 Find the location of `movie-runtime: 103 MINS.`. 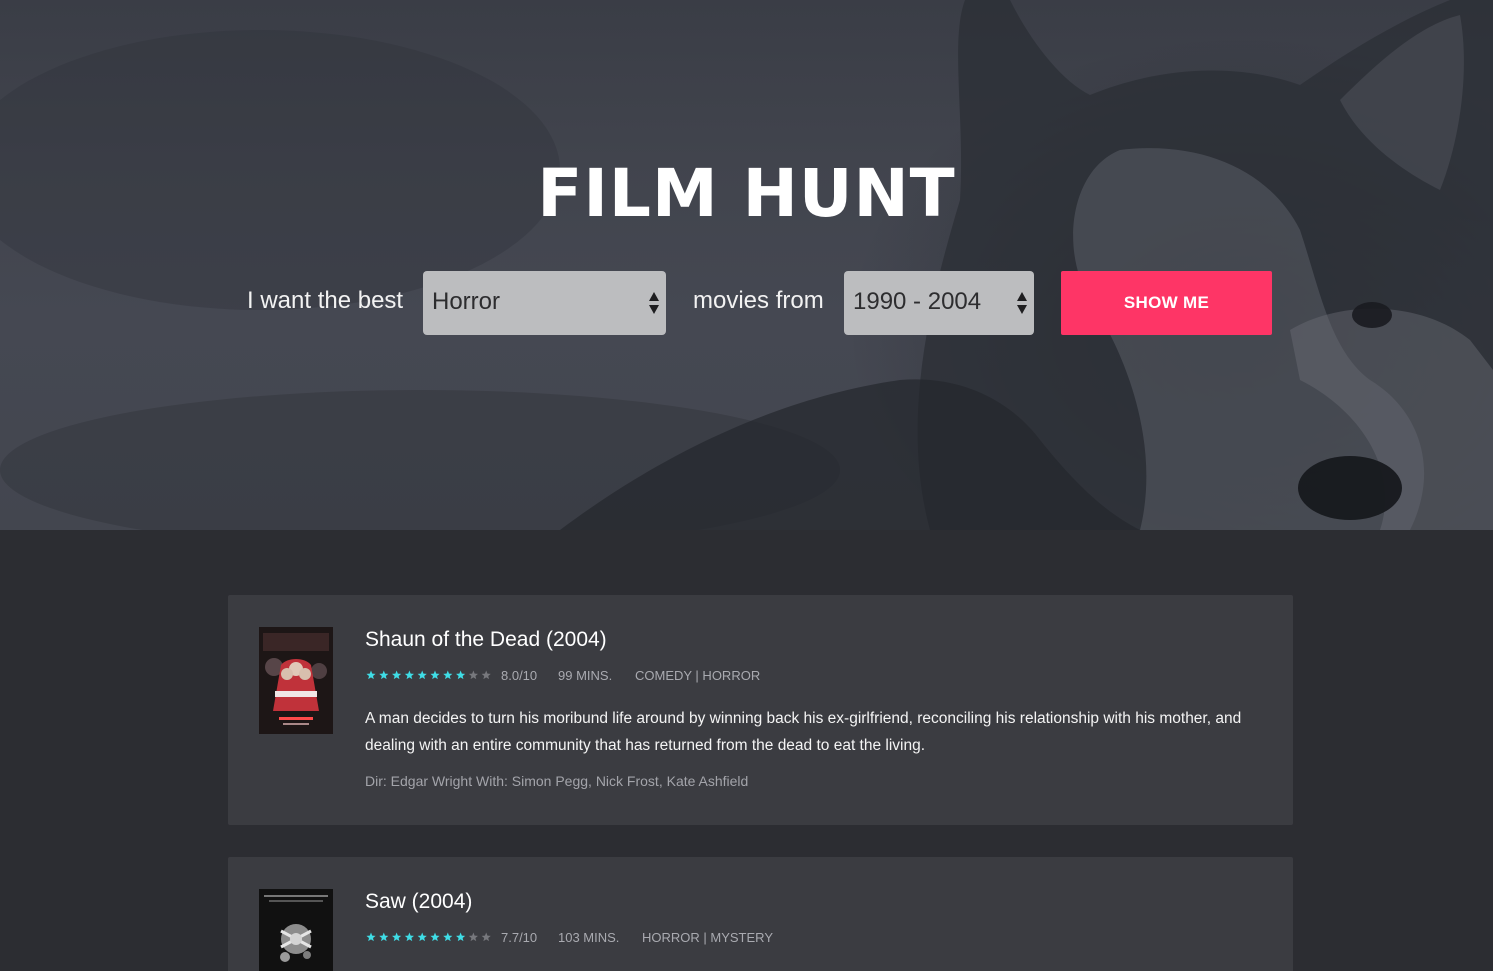

movie-runtime: 103 MINS. is located at coordinates (589, 937).